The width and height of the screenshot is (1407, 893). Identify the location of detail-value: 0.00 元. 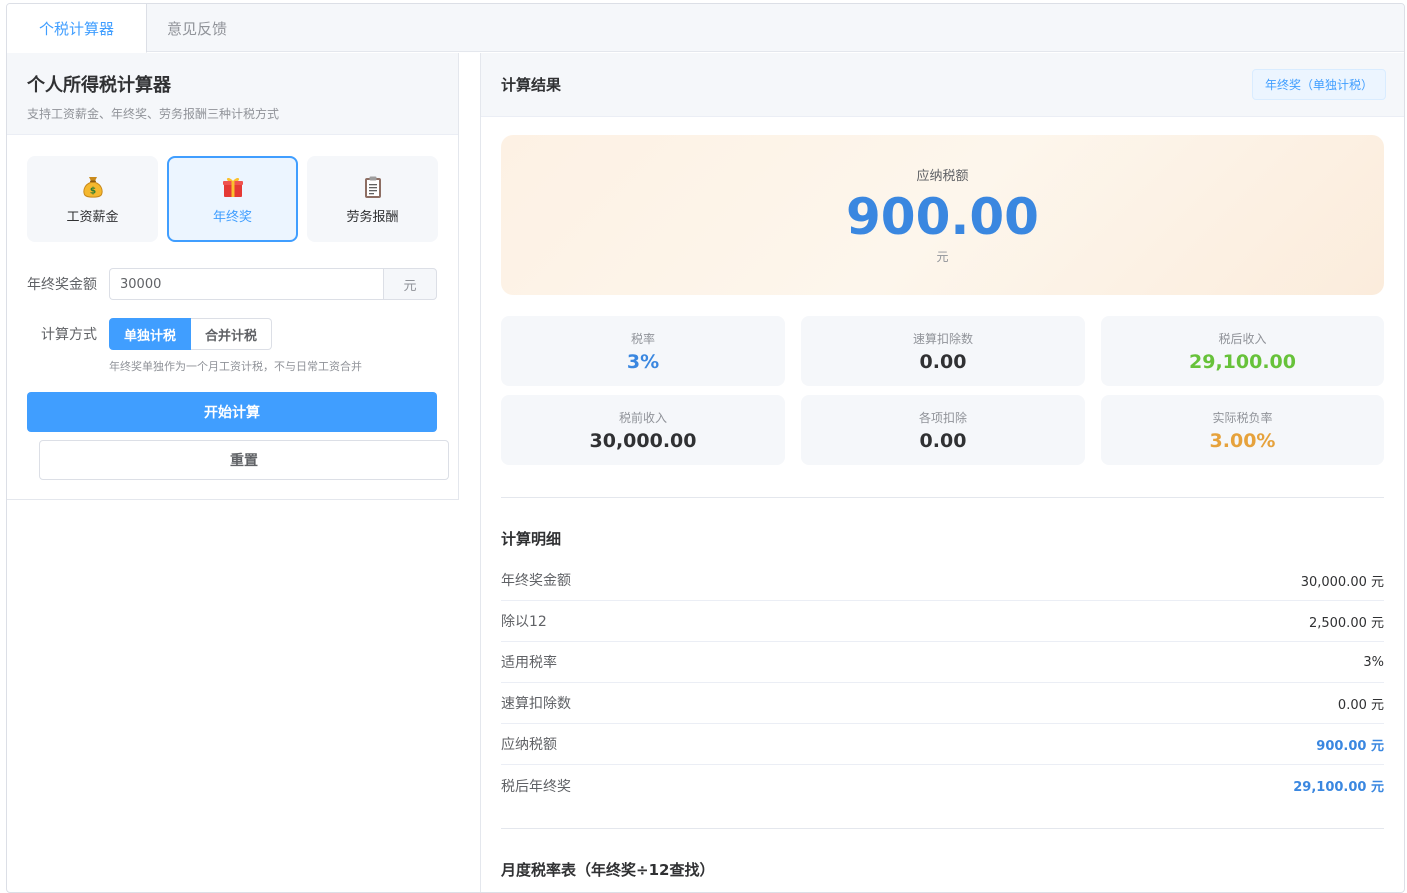
(1360, 705).